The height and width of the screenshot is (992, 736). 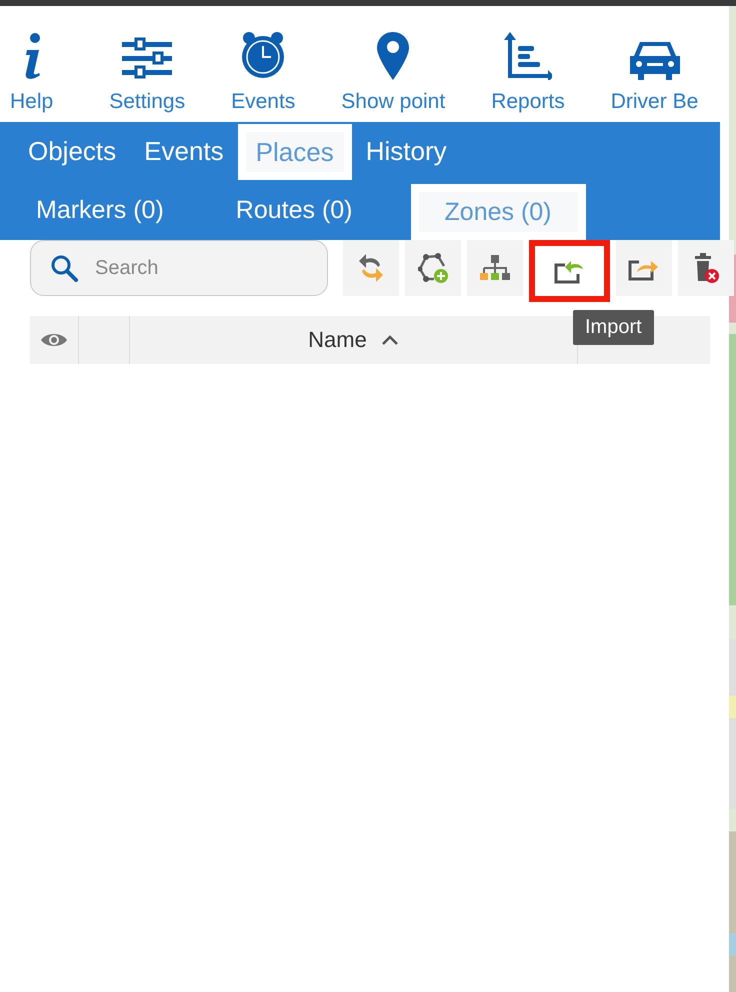 What do you see at coordinates (32, 68) in the screenshot?
I see `toolbar-button: Help` at bounding box center [32, 68].